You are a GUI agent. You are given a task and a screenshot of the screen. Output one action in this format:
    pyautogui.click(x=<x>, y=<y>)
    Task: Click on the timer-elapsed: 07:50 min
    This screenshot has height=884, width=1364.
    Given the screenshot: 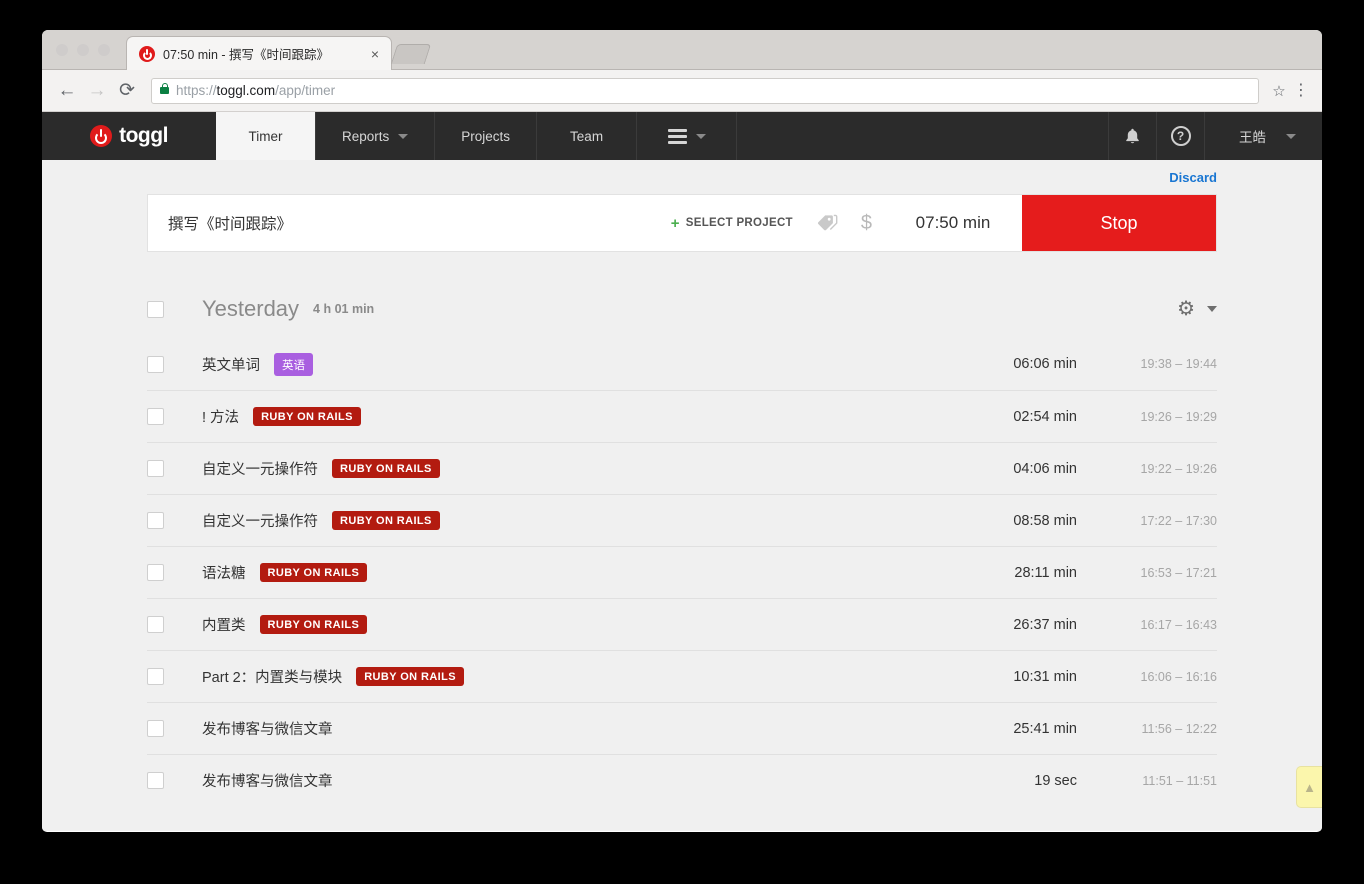 What is the action you would take?
    pyautogui.click(x=953, y=223)
    